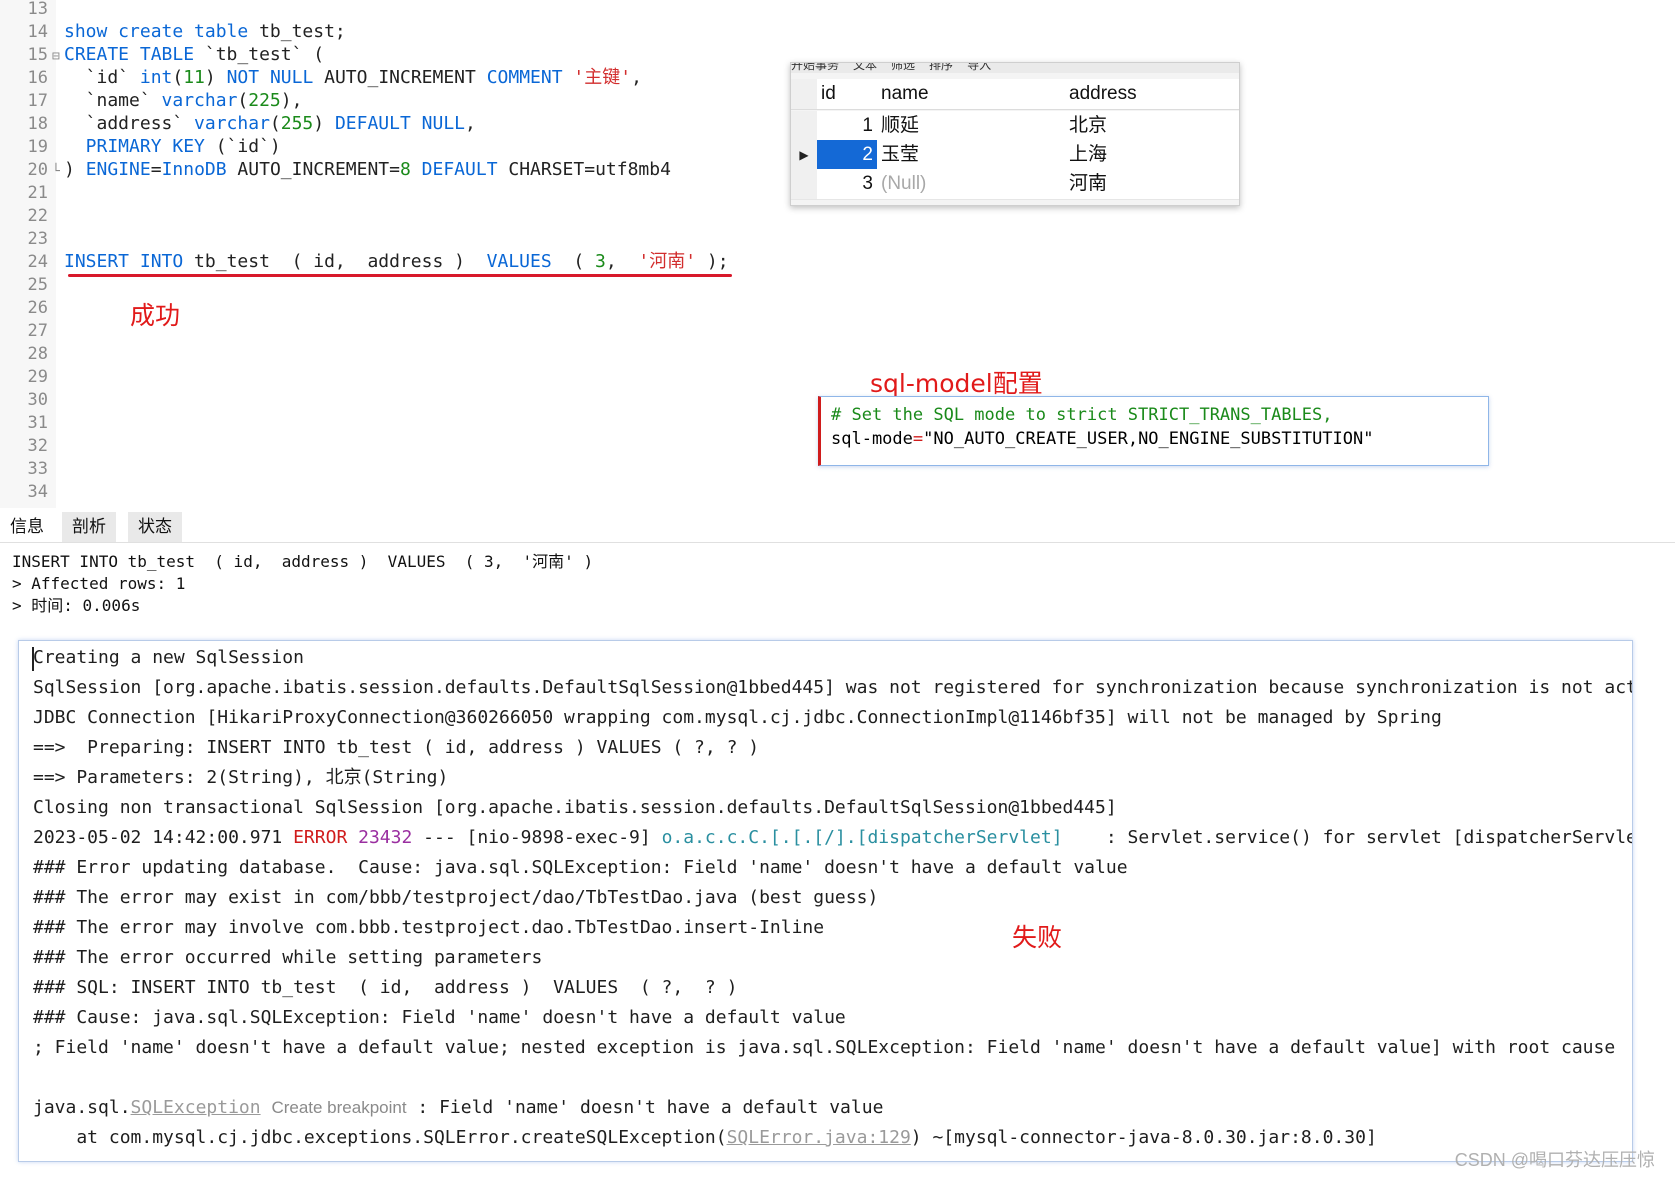 This screenshot has width=1675, height=1180. What do you see at coordinates (163, 837) in the screenshot?
I see `log-timestamp: 2023-05-02 14:42:00.971` at bounding box center [163, 837].